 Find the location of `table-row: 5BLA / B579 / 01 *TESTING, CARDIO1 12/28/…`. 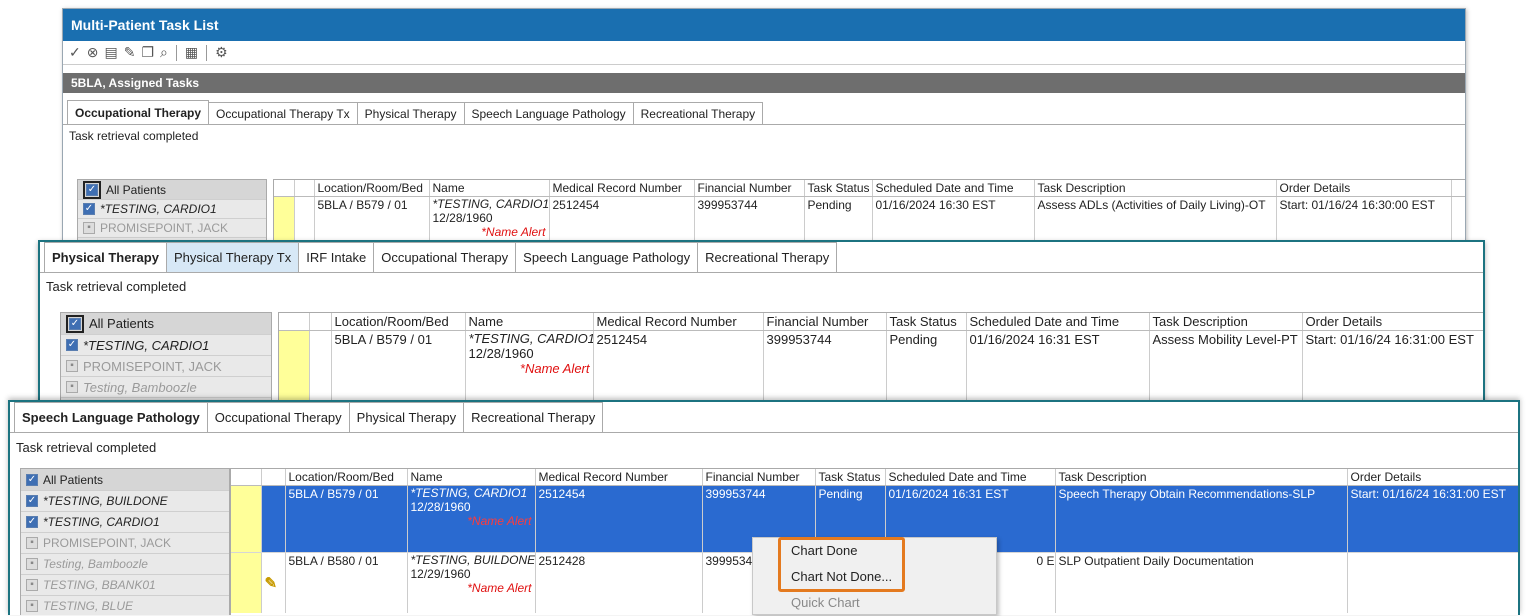

table-row: 5BLA / B579 / 01 *TESTING, CARDIO1 12/28/… is located at coordinates (881, 365).